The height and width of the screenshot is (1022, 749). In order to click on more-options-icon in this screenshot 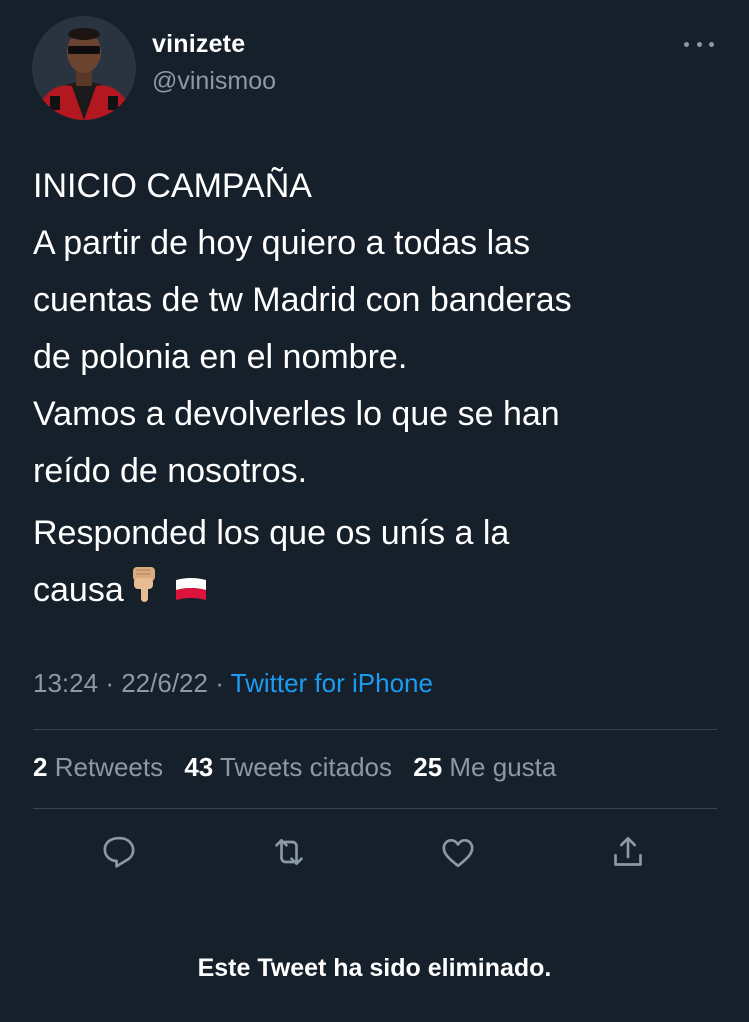, I will do `click(699, 44)`.